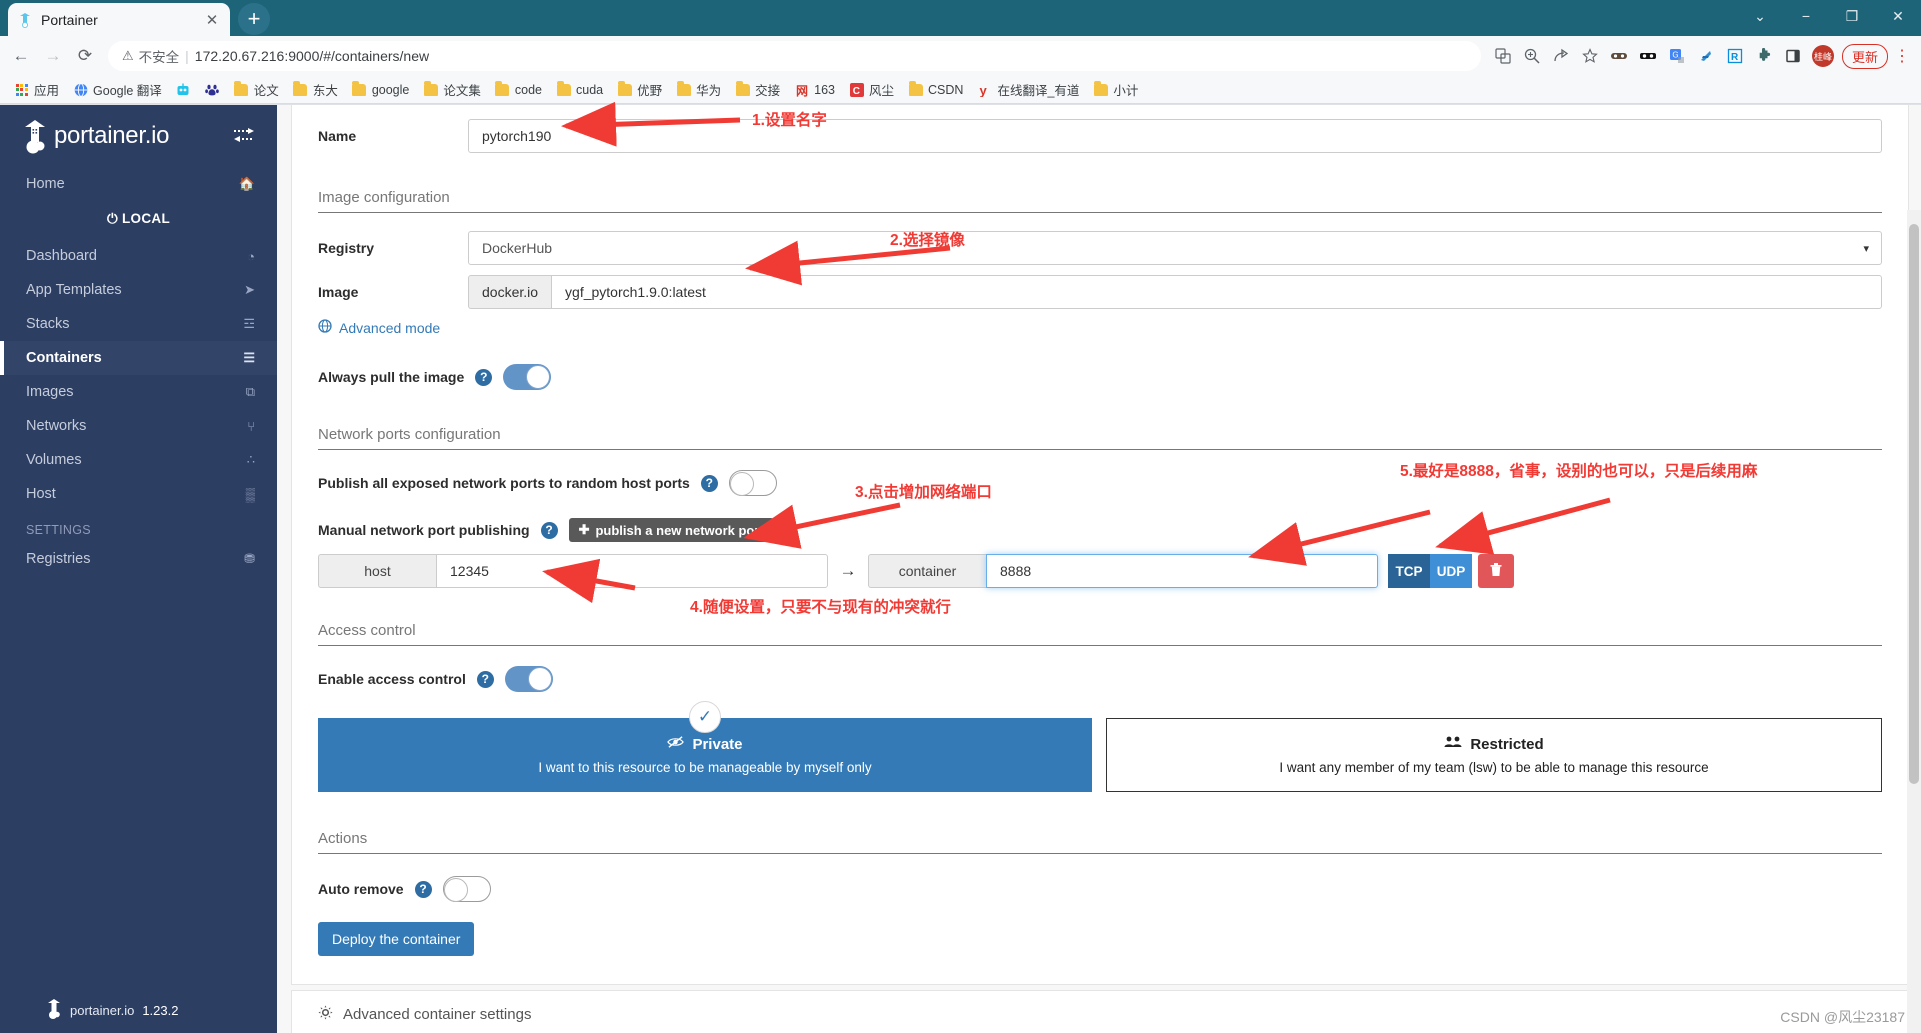 The width and height of the screenshot is (1921, 1033). Describe the element at coordinates (138, 256) in the screenshot. I see `sidebar-item-dashboard: Dashboard ◔` at that location.